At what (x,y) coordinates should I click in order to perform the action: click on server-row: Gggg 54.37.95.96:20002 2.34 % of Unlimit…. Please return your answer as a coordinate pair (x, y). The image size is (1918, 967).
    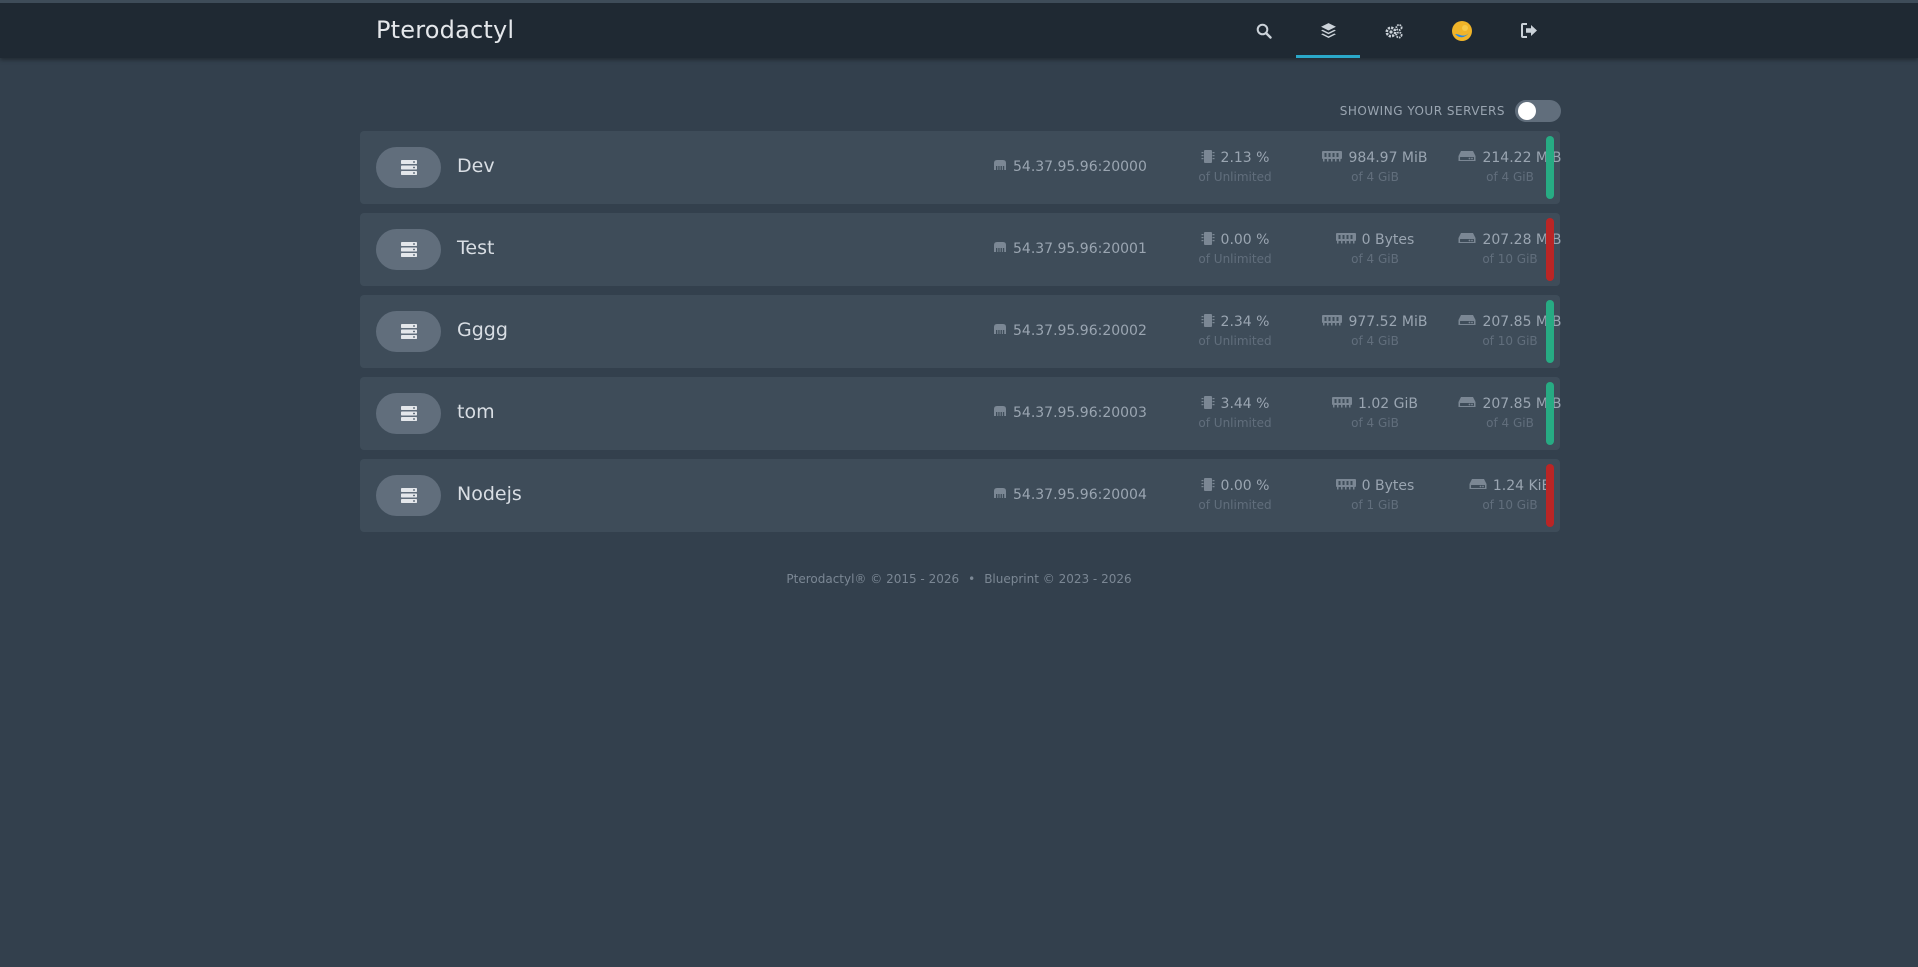
    Looking at the image, I should click on (961, 331).